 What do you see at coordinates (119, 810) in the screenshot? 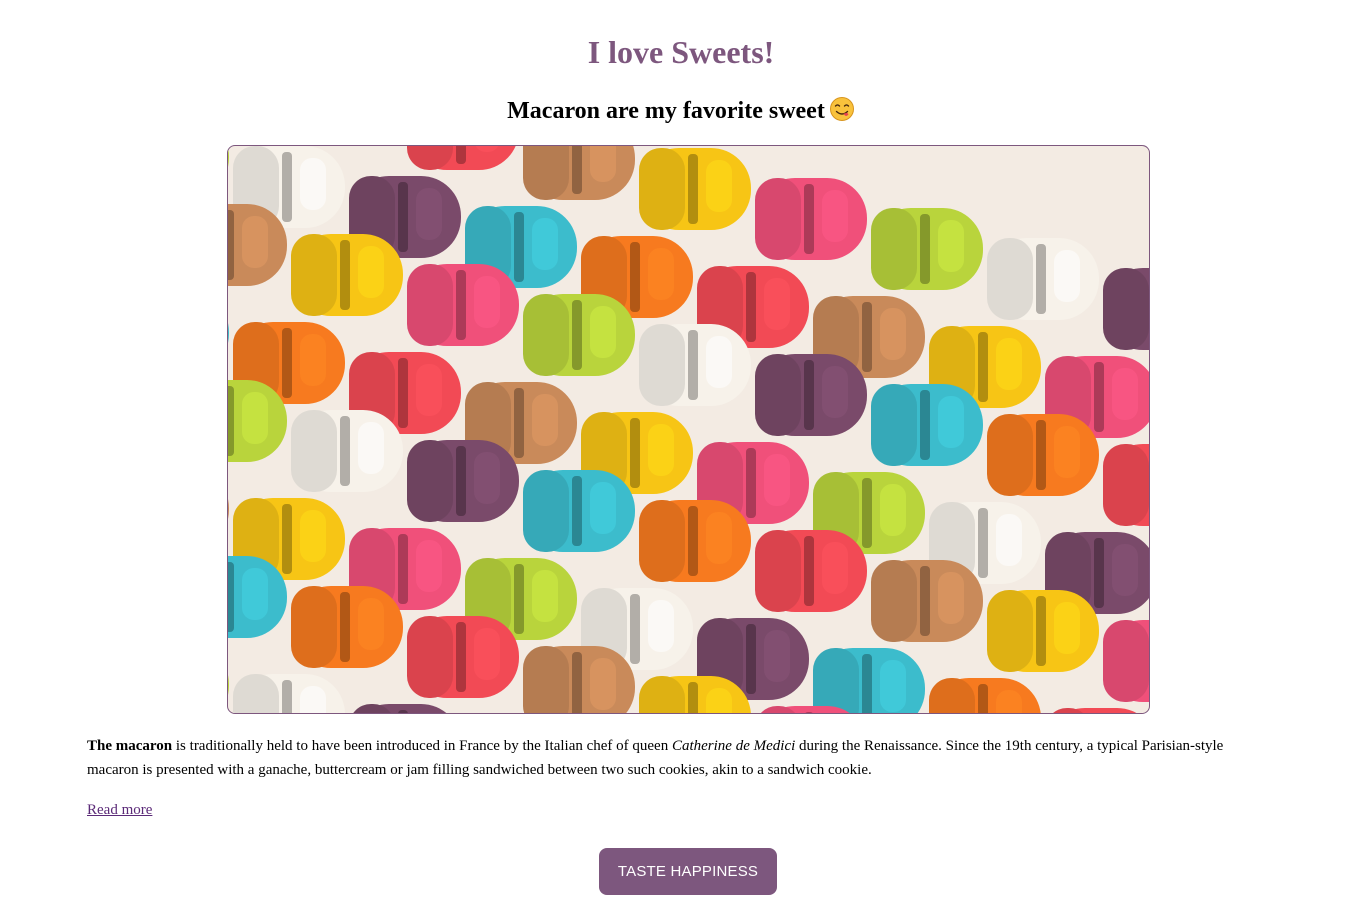
I see `read-more-link: Read more` at bounding box center [119, 810].